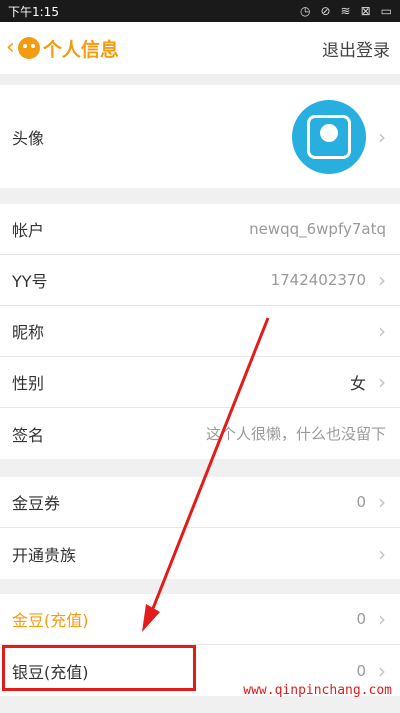  What do you see at coordinates (317, 690) in the screenshot?
I see `watermark: www.qinpinchang.com` at bounding box center [317, 690].